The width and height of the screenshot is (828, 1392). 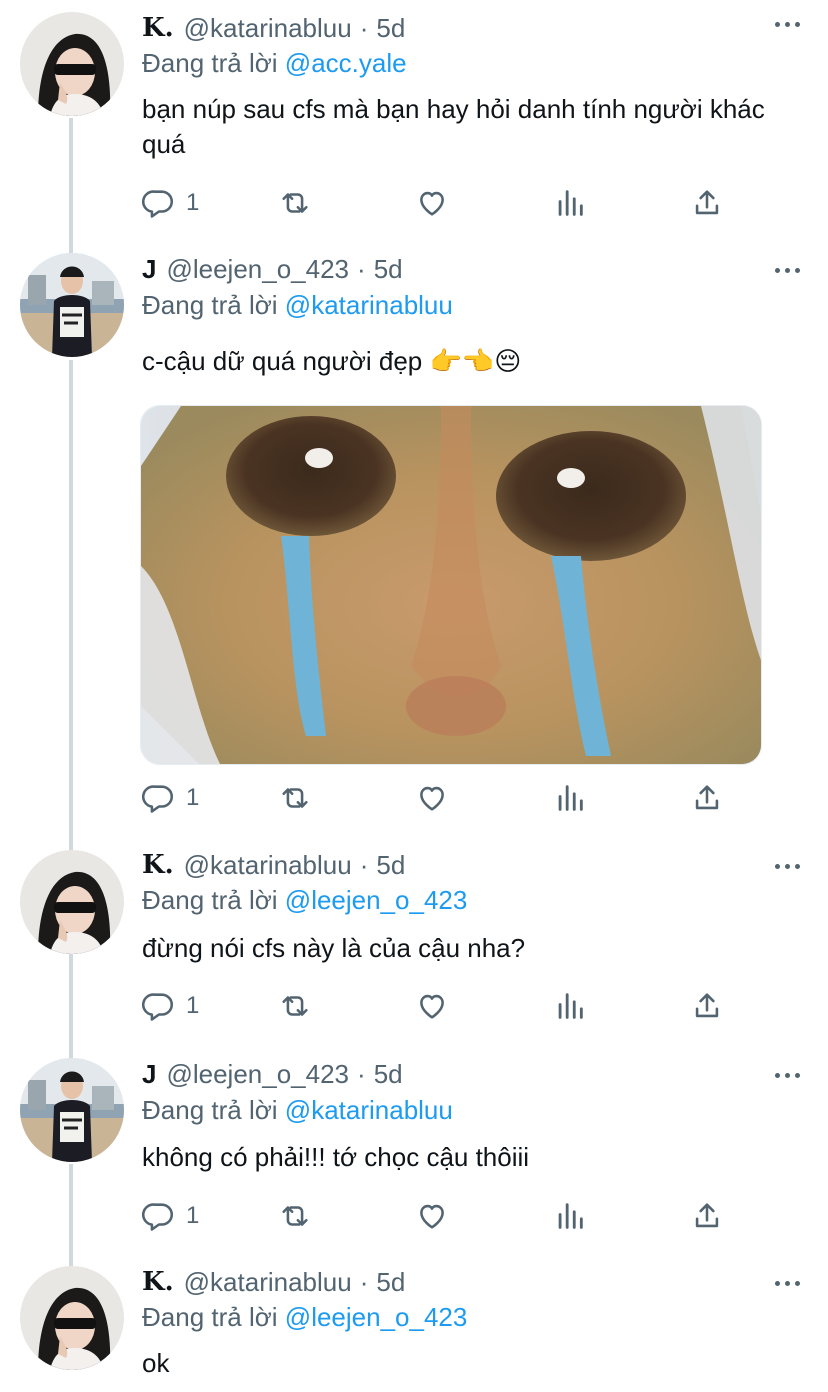 I want to click on replying-to: Đang trả lời @katarinabluu, so click(x=297, y=1110).